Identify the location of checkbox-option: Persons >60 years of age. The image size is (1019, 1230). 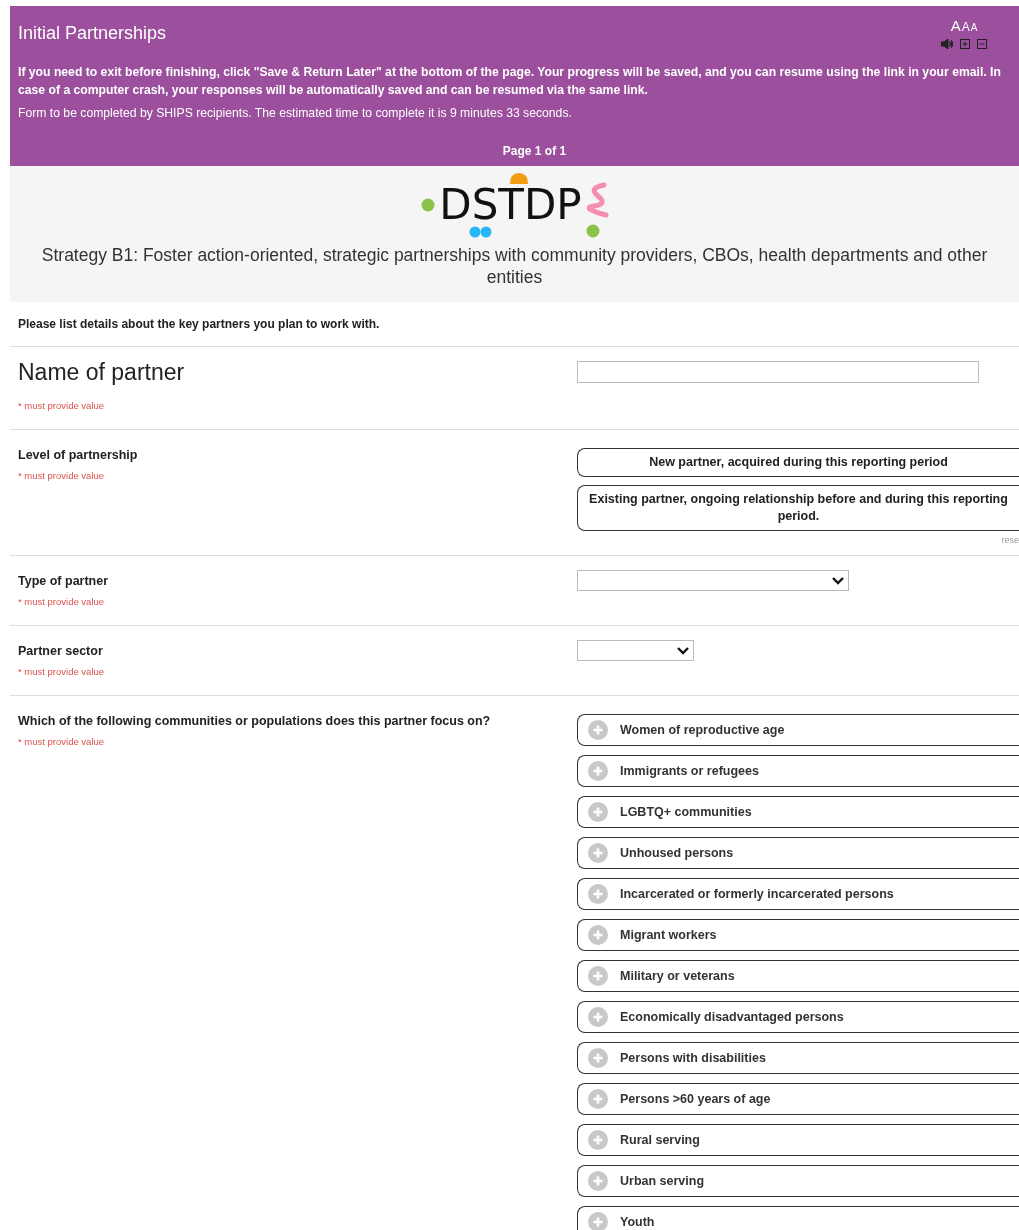
(798, 1099).